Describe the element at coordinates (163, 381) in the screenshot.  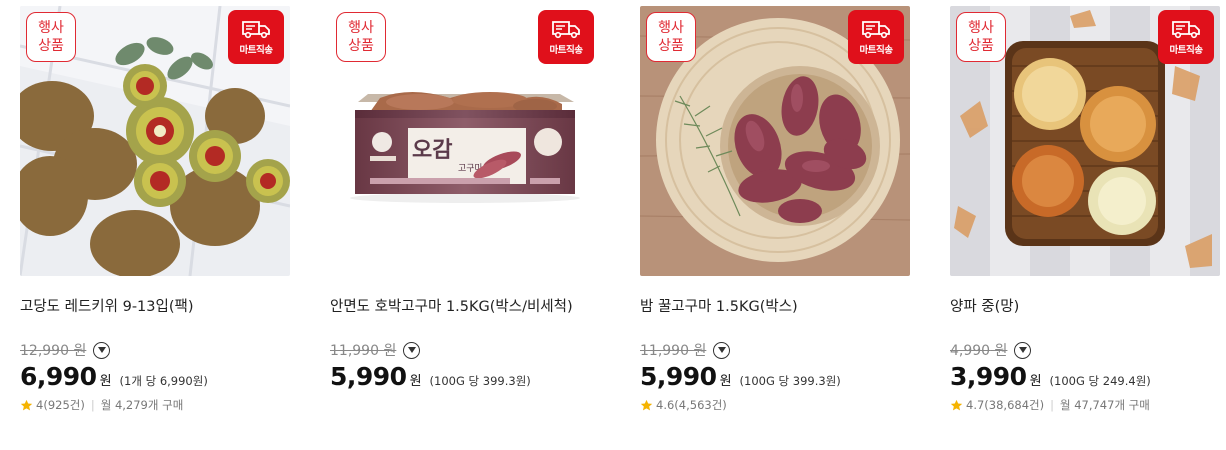
I see `unit-price: (1개 당 6,990원)` at that location.